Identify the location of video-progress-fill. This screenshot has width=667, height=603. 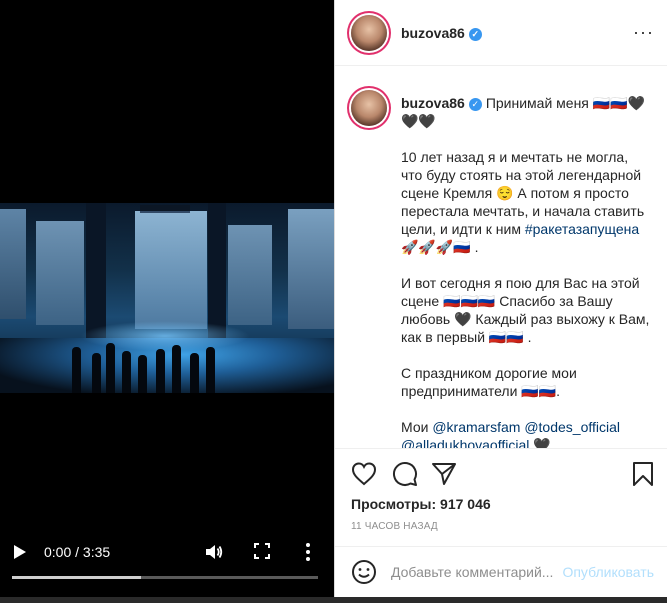
(76, 577).